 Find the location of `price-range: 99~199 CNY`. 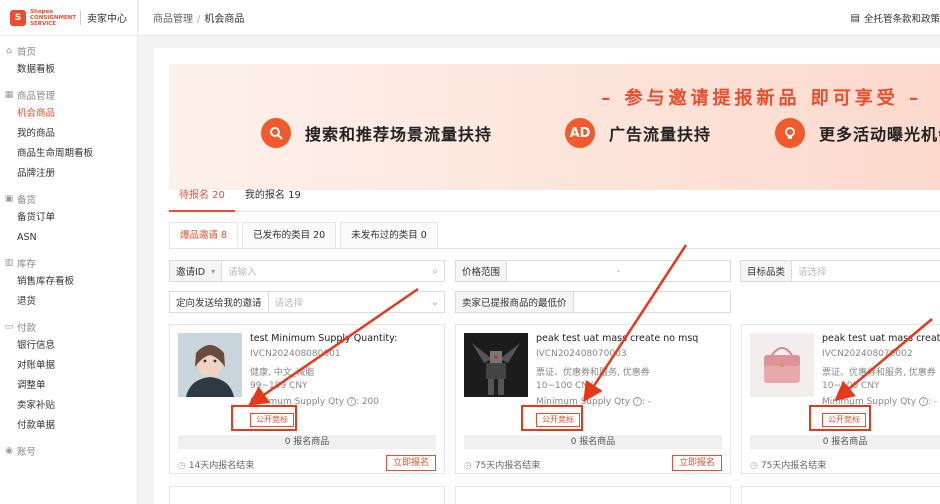

price-range: 99~199 CNY is located at coordinates (279, 386).